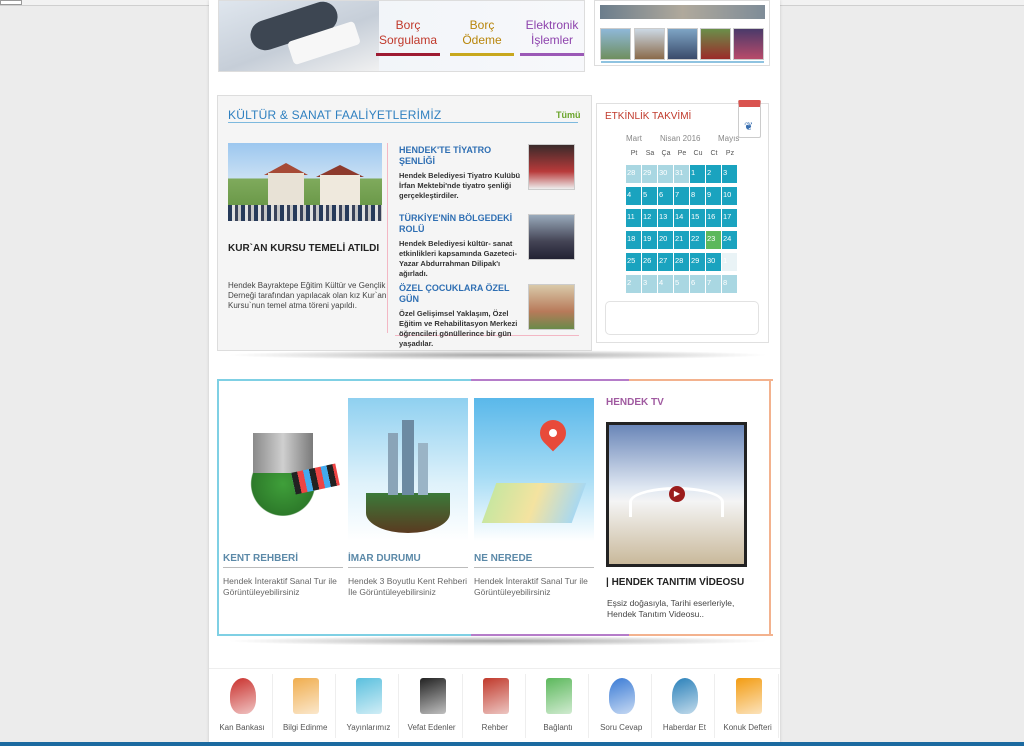 Image resolution: width=1024 pixels, height=746 pixels. What do you see at coordinates (713, 240) in the screenshot?
I see `calendar-day: 23` at bounding box center [713, 240].